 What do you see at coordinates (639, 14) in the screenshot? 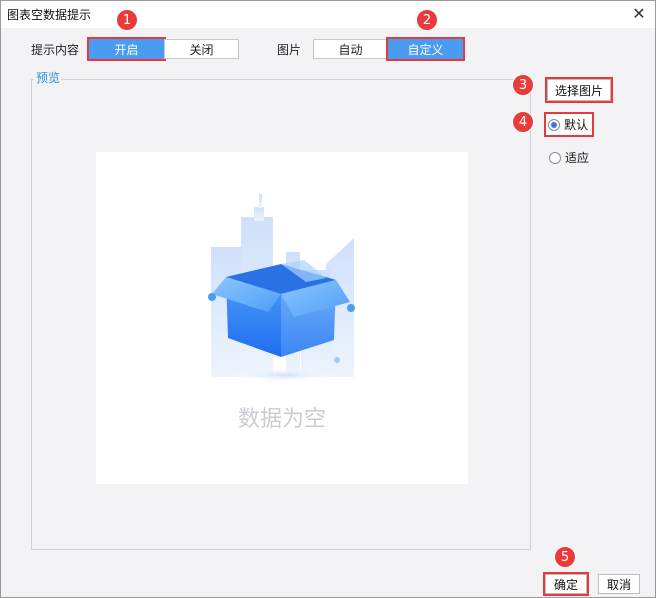
I see `close-icon: ✕` at bounding box center [639, 14].